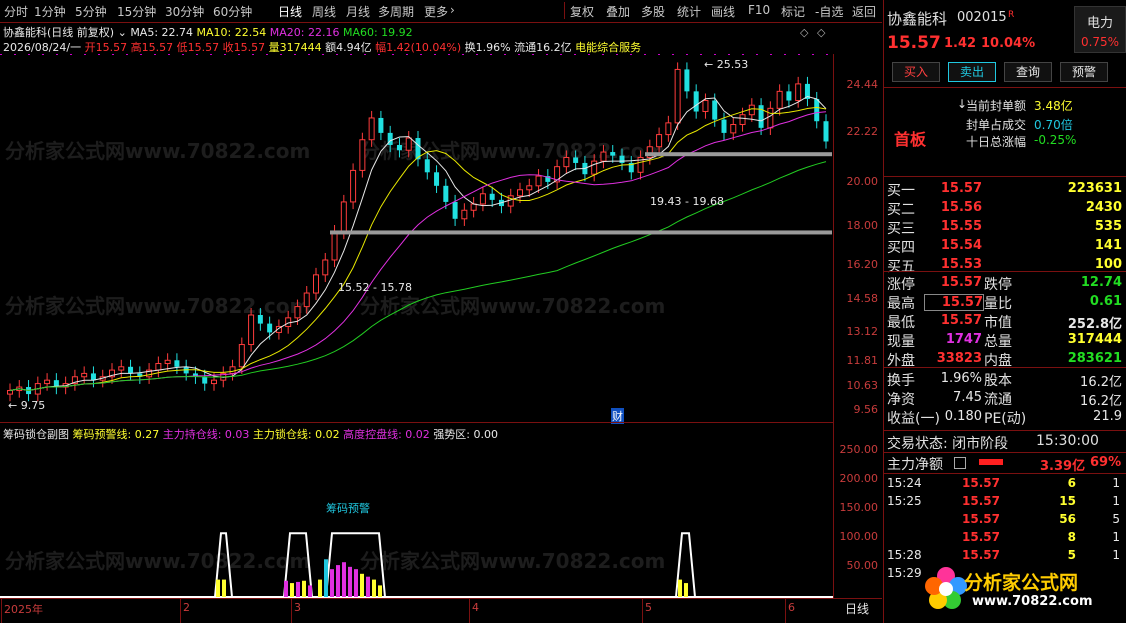 The width and height of the screenshot is (1126, 623). Describe the element at coordinates (358, 11) in the screenshot. I see `period-month: 月线` at that location.